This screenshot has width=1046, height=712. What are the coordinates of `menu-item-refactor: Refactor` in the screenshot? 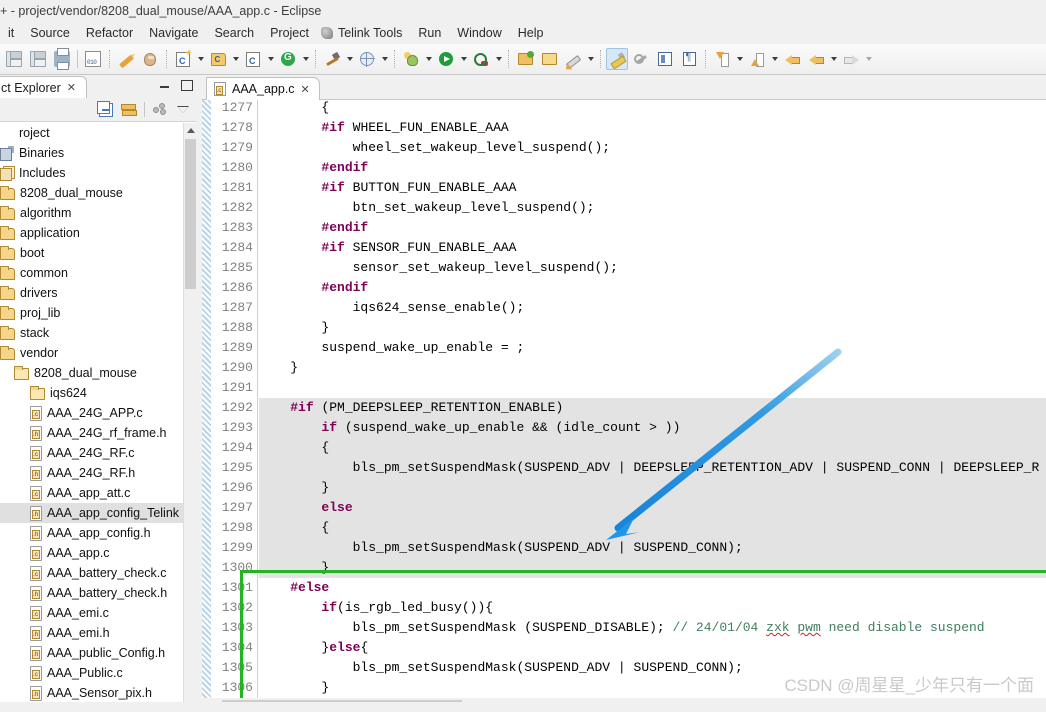 It's located at (109, 33).